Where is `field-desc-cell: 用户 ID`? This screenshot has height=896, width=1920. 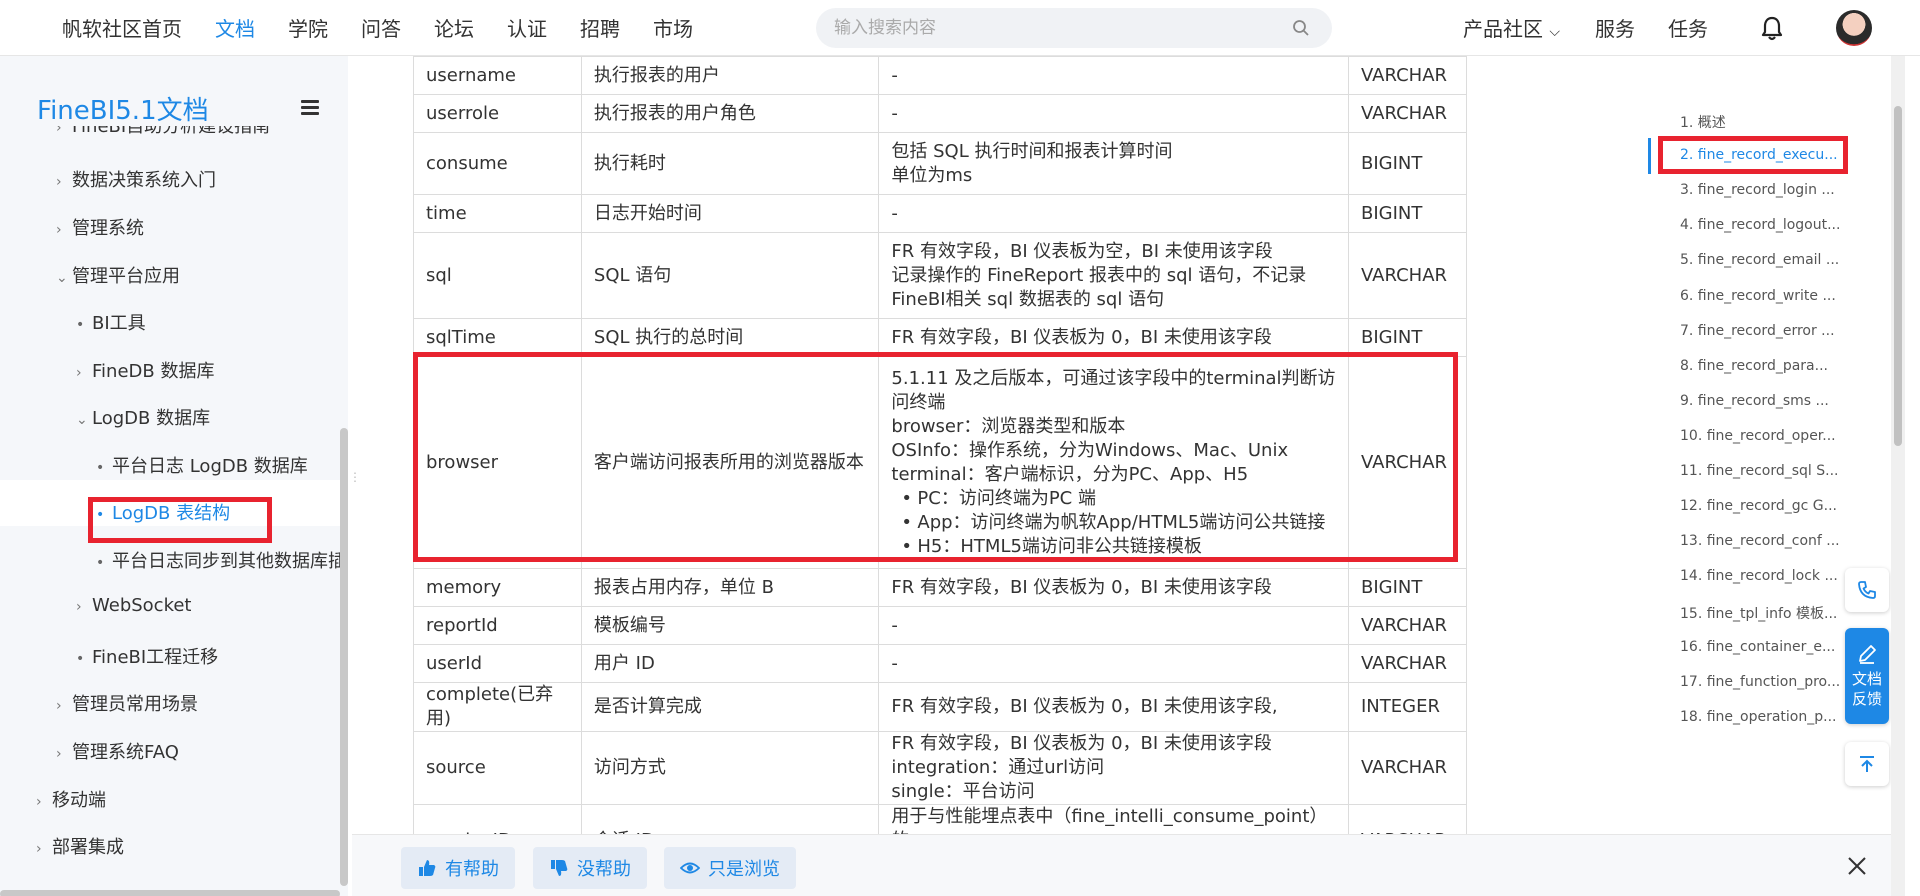
field-desc-cell: 用户 ID is located at coordinates (730, 663).